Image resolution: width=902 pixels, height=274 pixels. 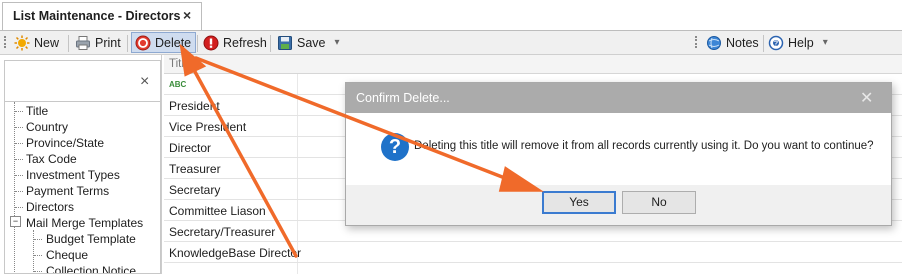 I want to click on tree-item-directors: Directors, so click(x=50, y=207).